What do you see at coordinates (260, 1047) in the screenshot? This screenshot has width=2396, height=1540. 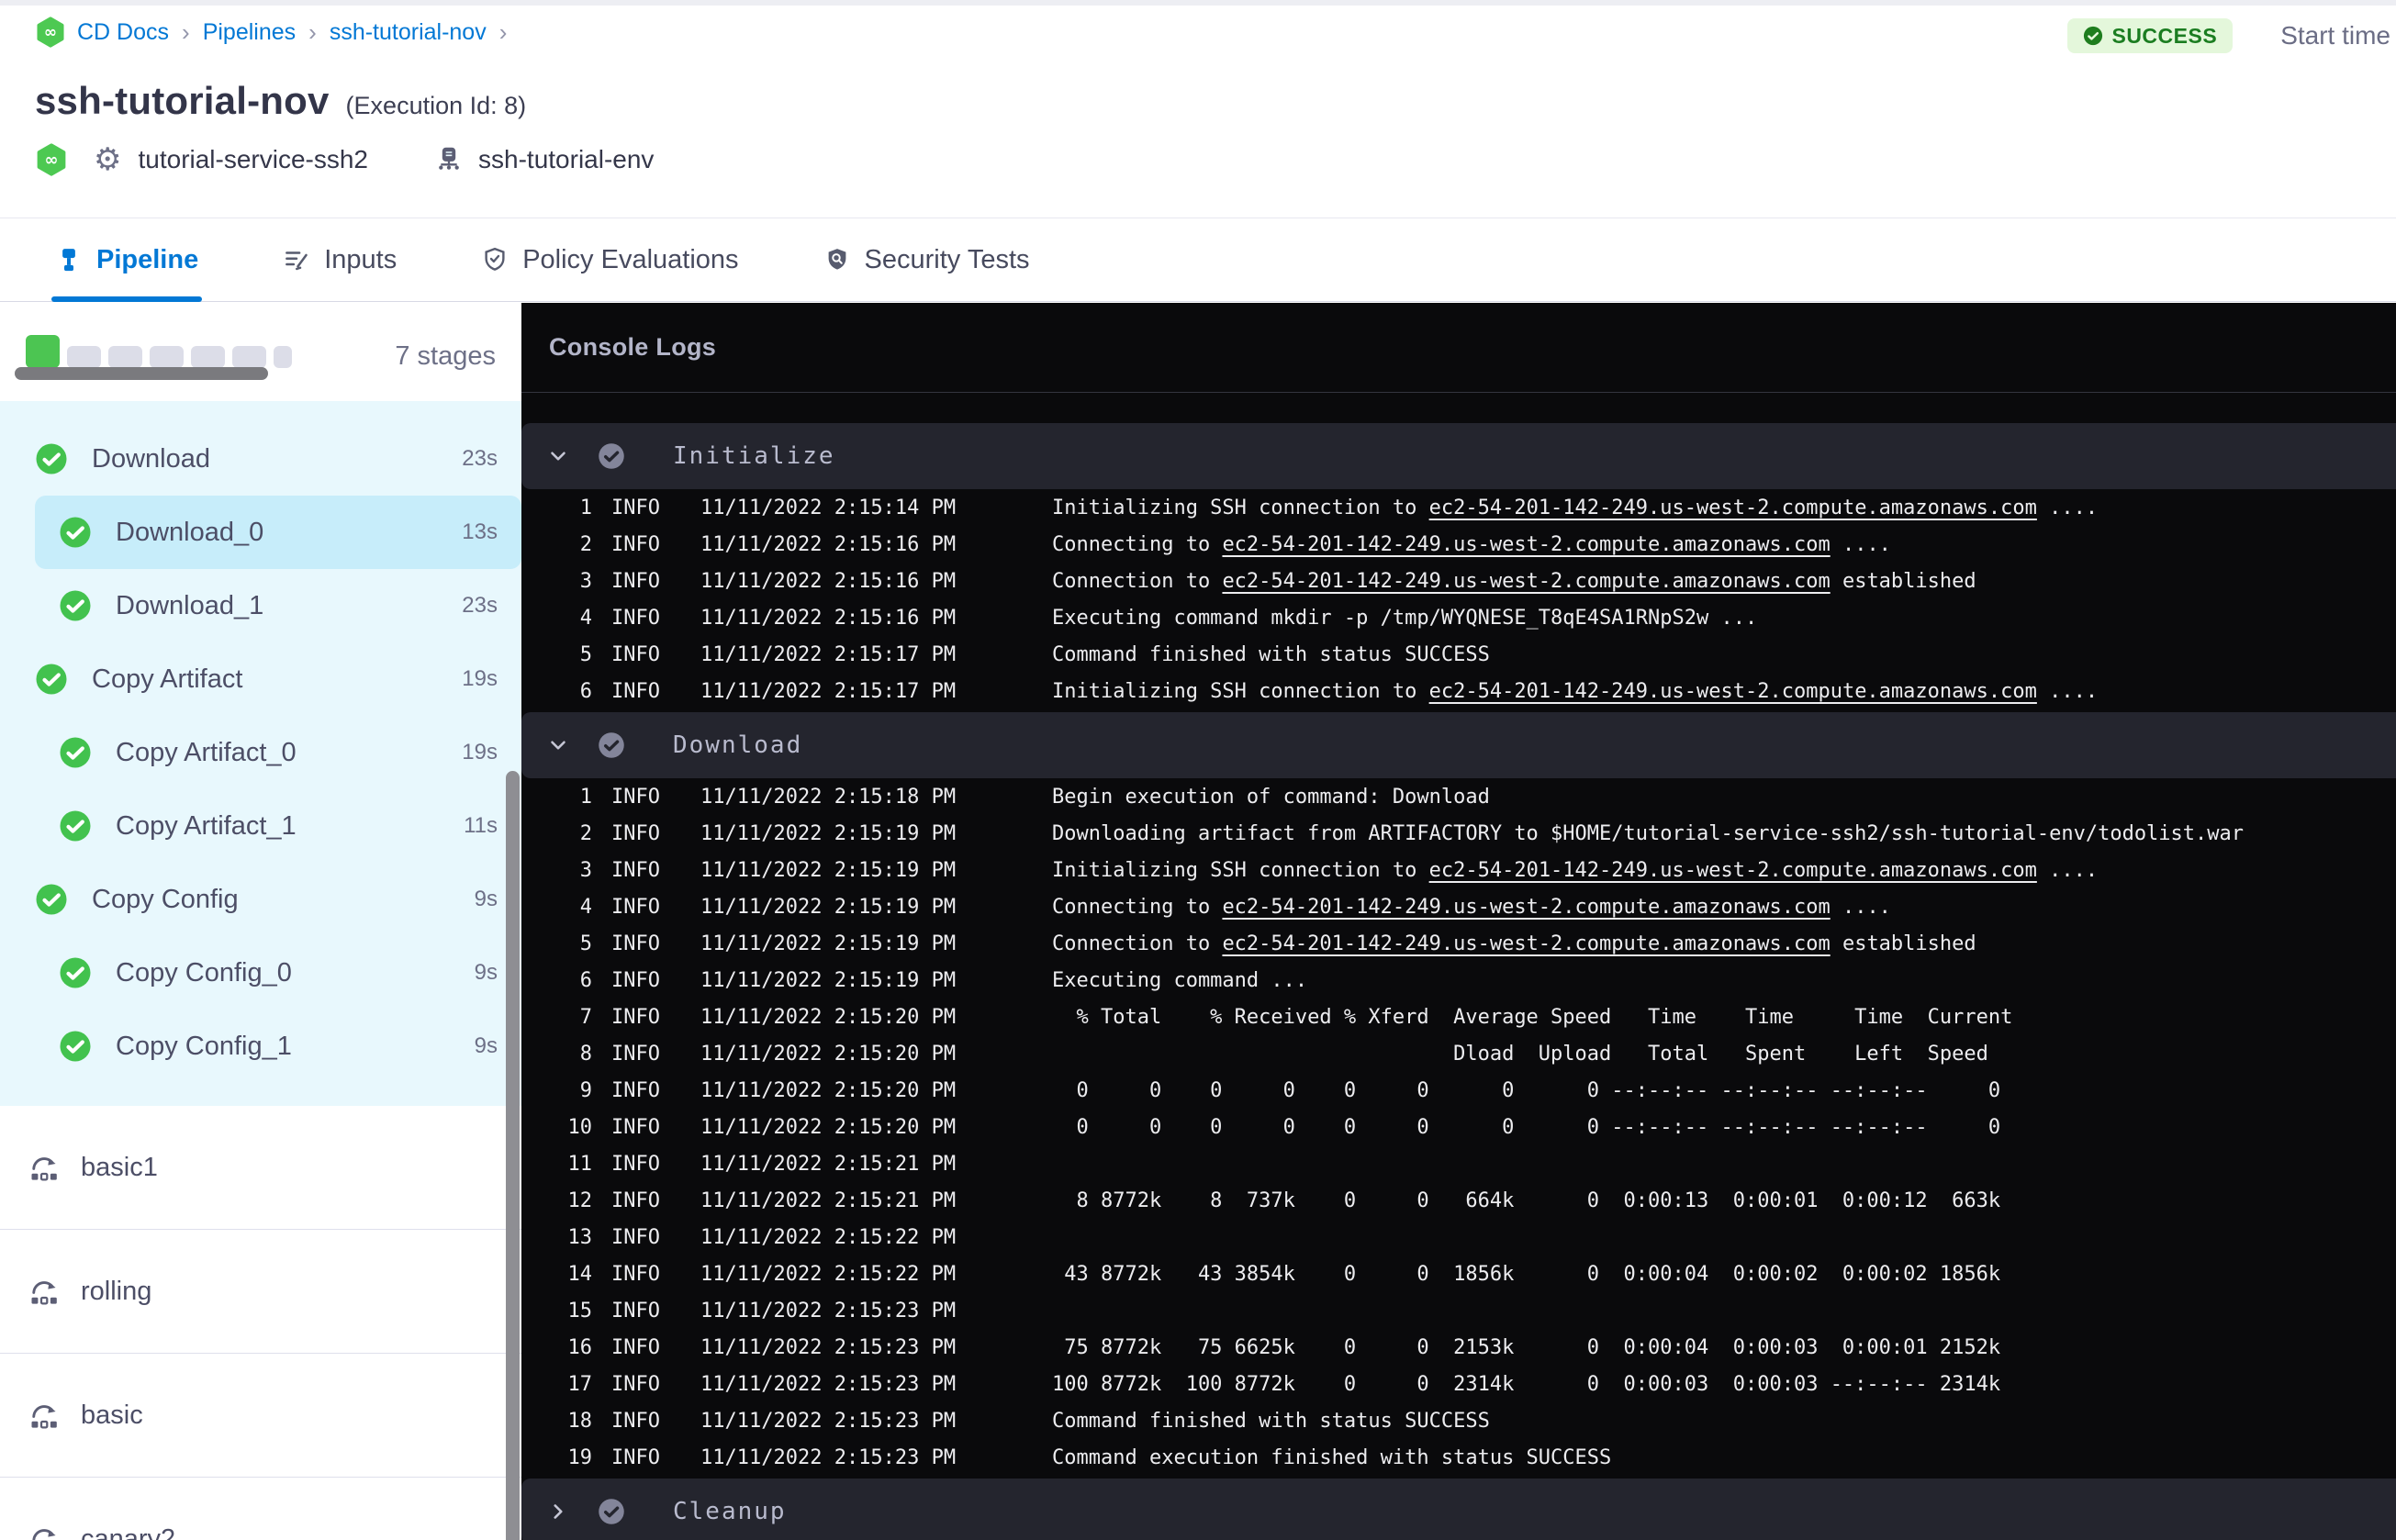 I see `stage-row-copy-config-1: Copy Config_1 9s` at bounding box center [260, 1047].